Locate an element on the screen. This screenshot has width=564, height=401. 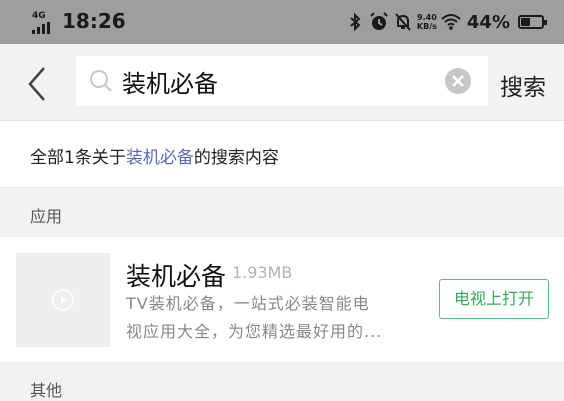
section-apps: 应用 is located at coordinates (282, 212).